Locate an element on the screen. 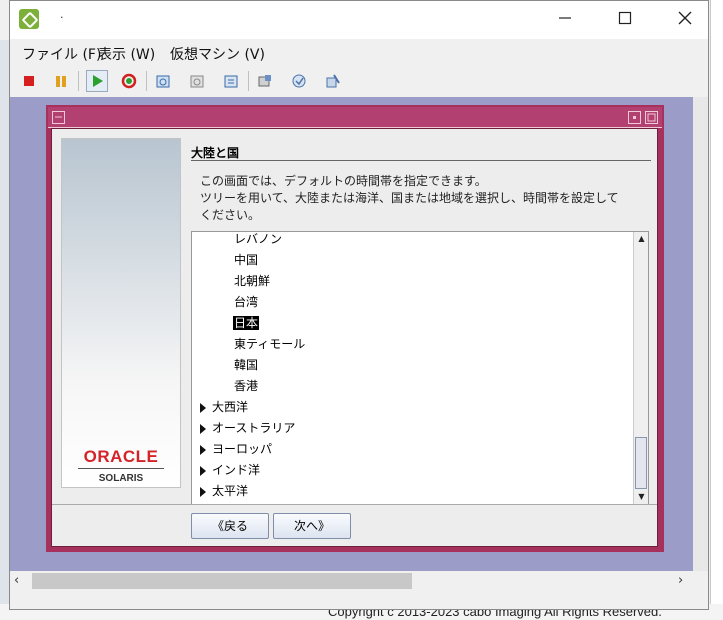 This screenshot has width=723, height=620. title-divider is located at coordinates (421, 160).